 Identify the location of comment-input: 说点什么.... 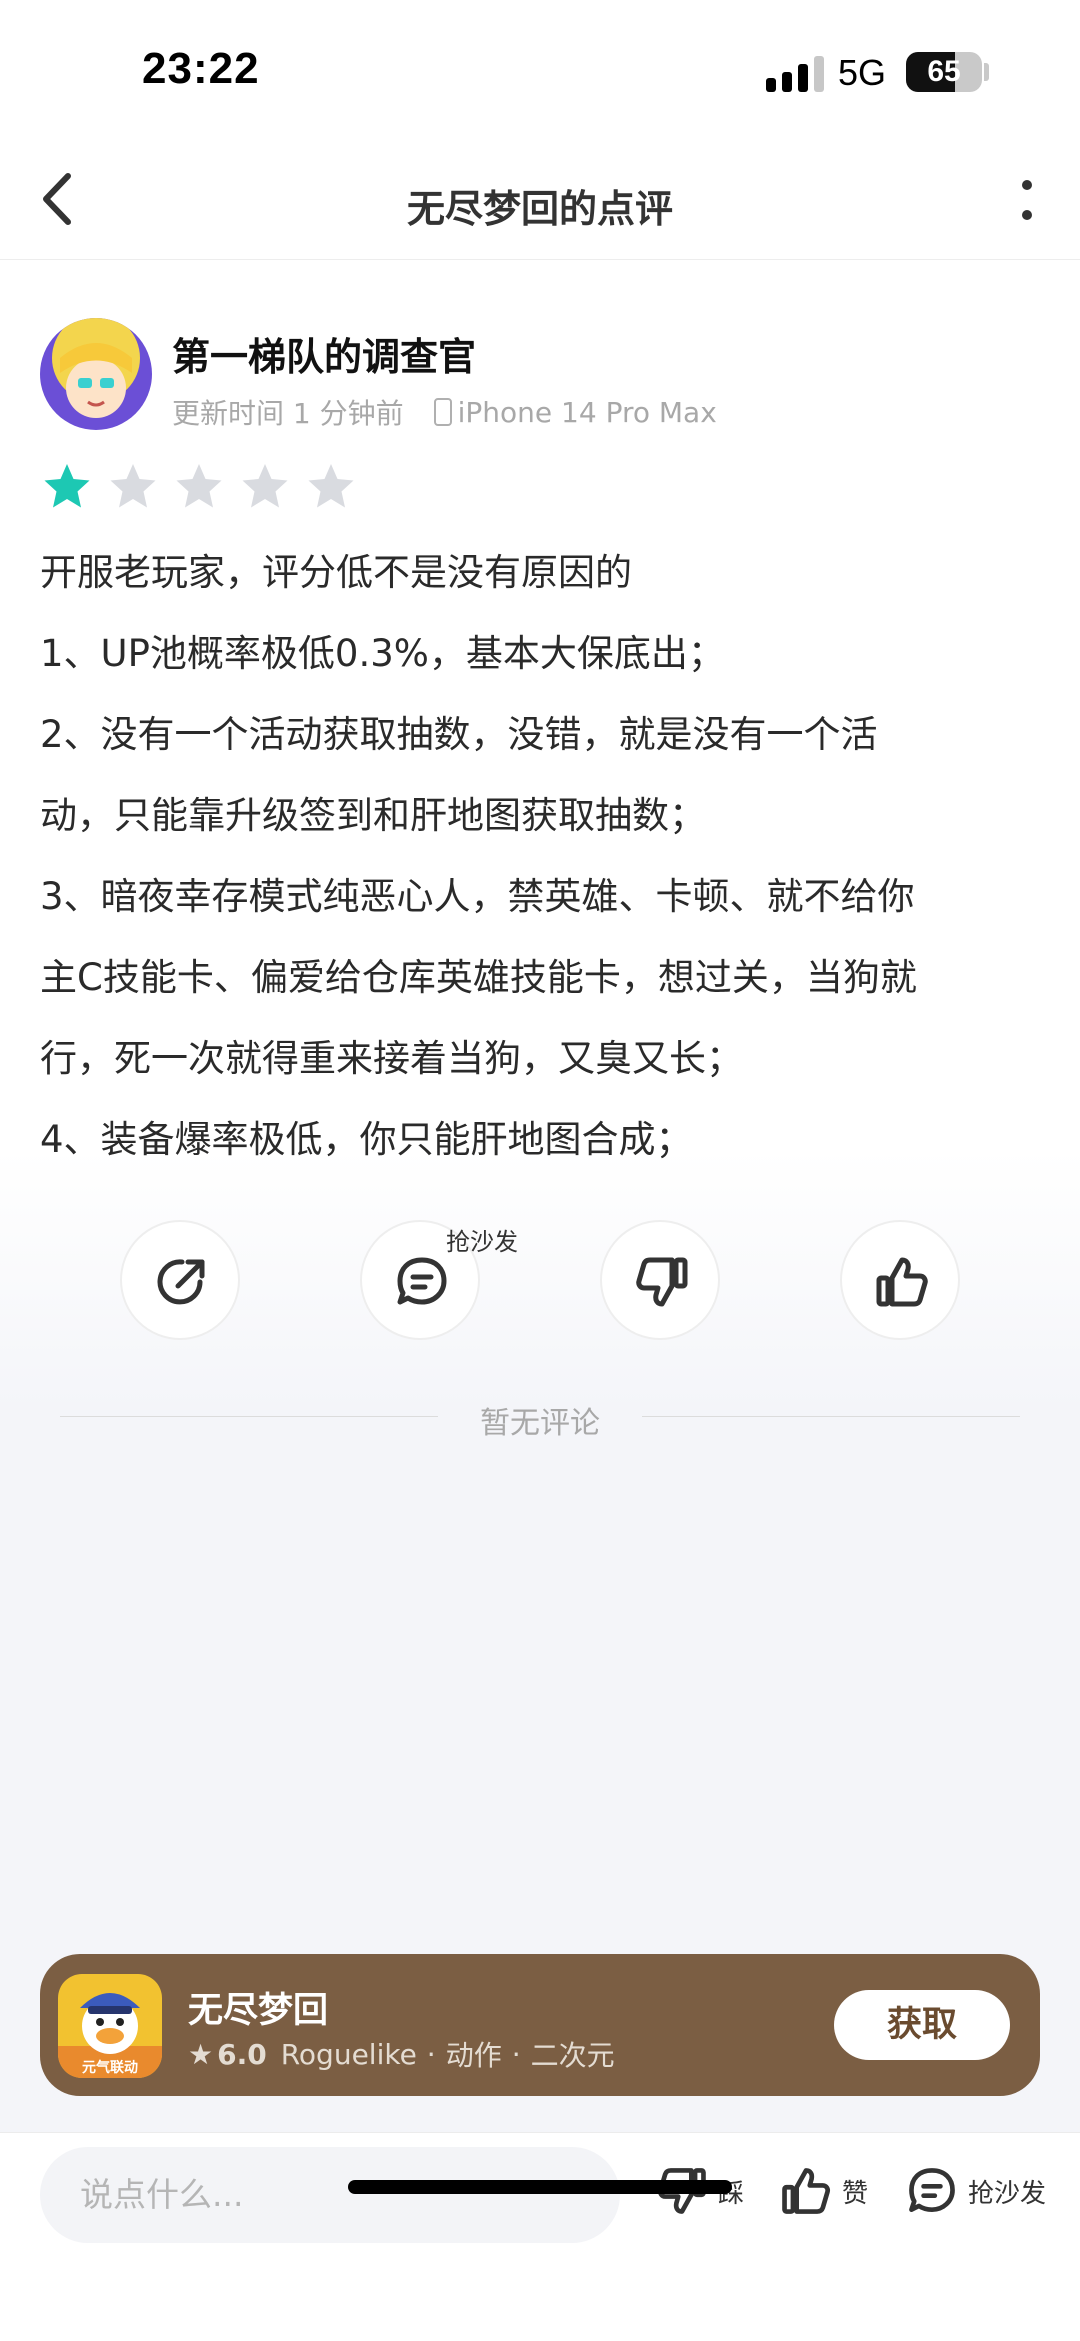
(330, 2195).